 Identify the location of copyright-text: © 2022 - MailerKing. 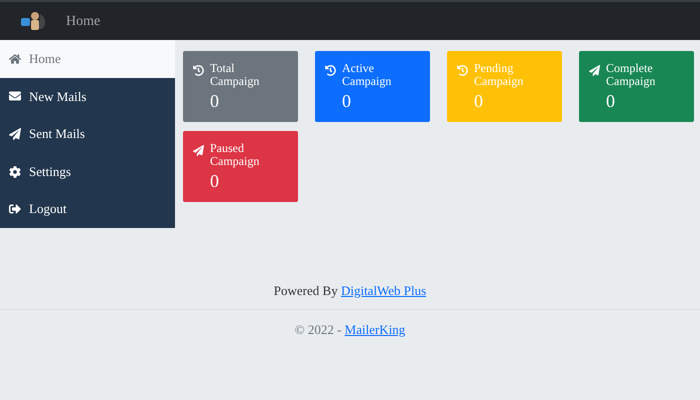
(350, 330).